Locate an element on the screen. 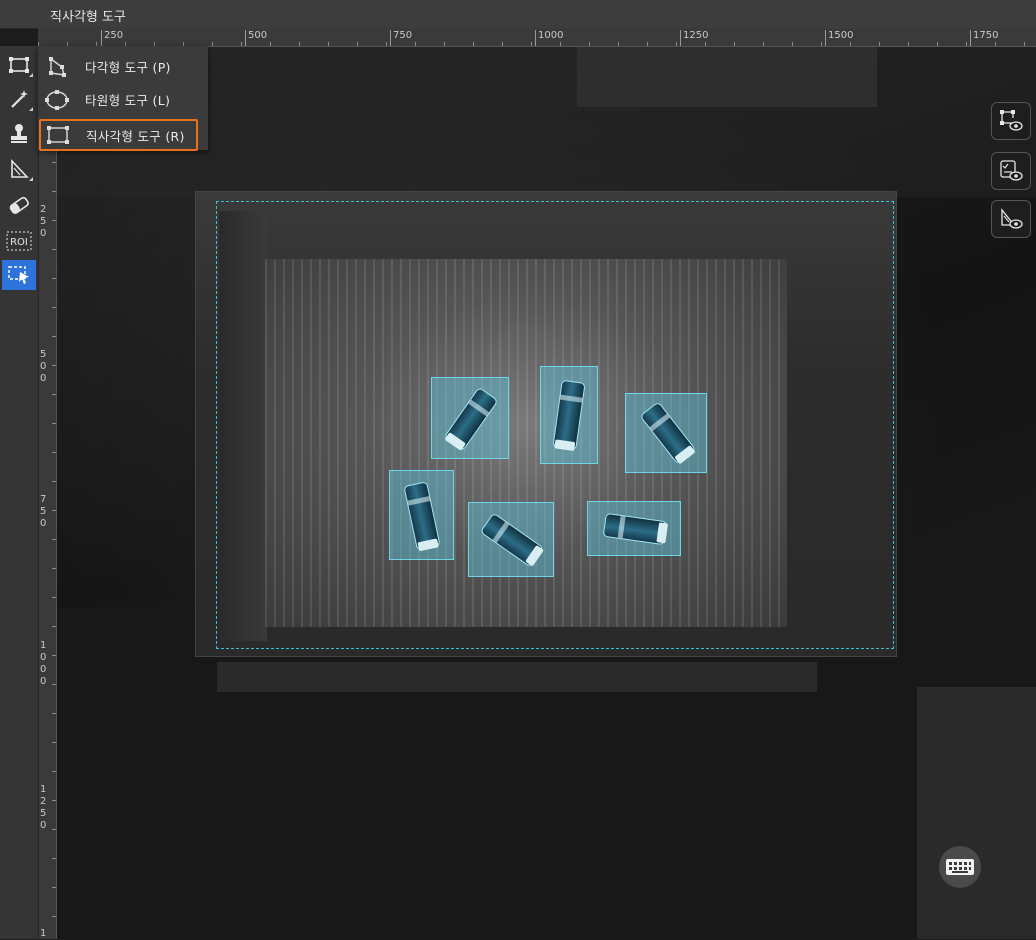 The image size is (1036, 940). window-title: 직사각형 도구 is located at coordinates (88, 17).